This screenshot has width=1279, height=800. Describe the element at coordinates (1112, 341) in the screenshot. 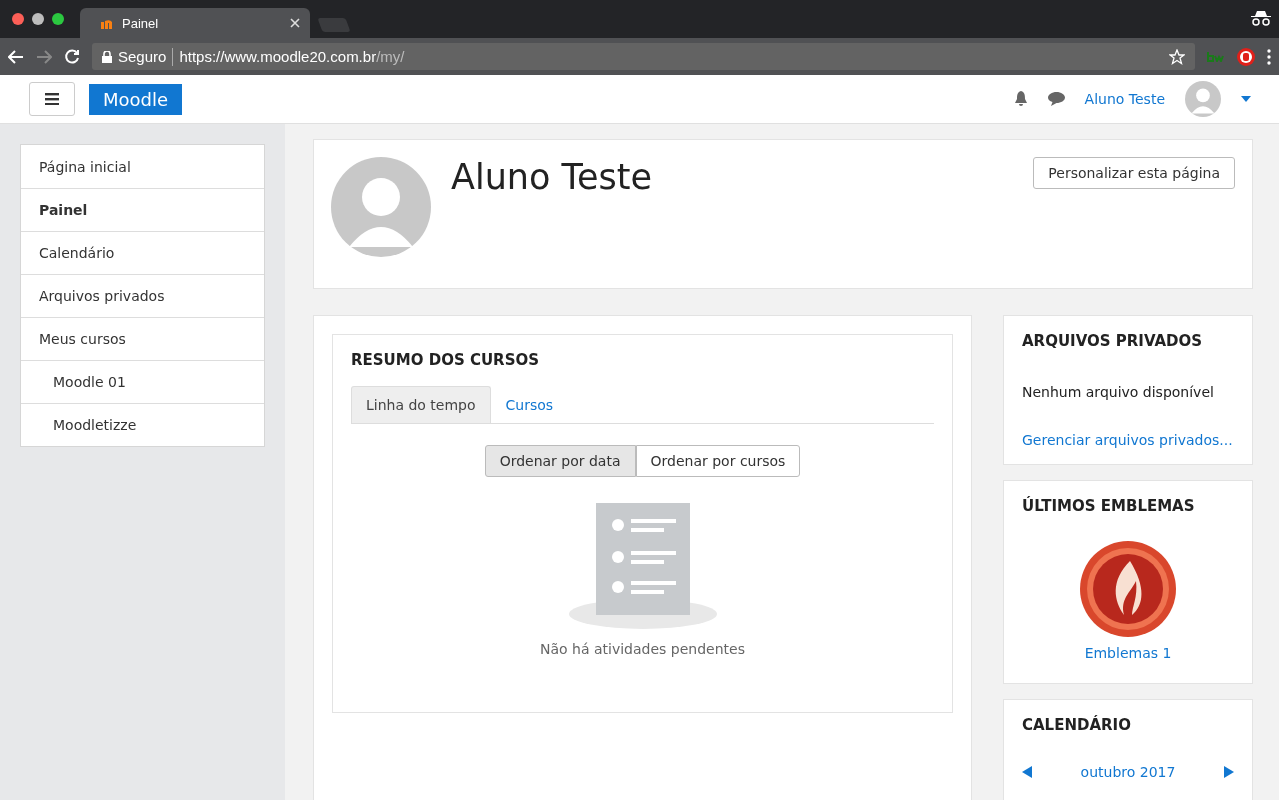

I see `block-title: ARQUIVOS PRIVADOS` at that location.